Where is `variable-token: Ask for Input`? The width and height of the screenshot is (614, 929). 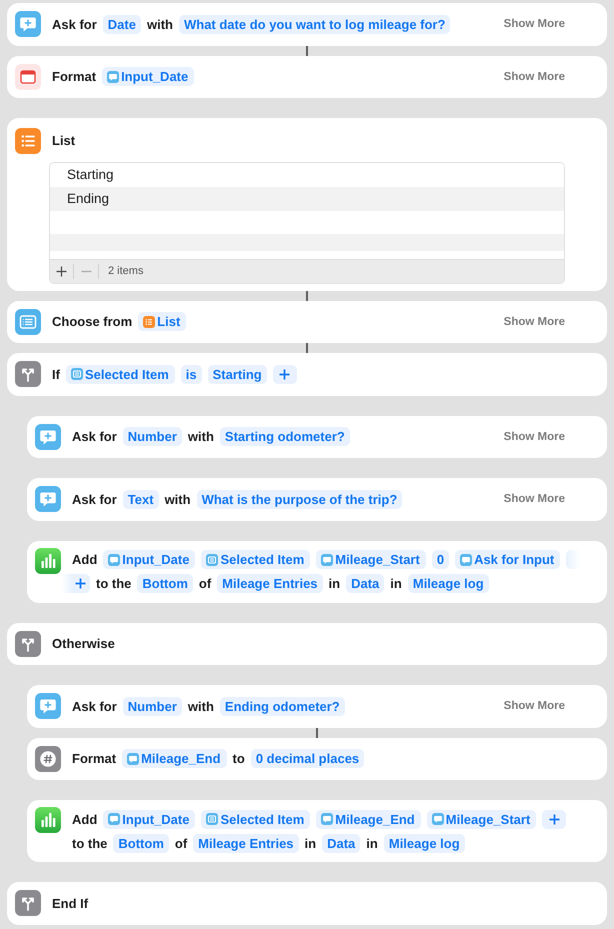 variable-token: Ask for Input is located at coordinates (507, 559).